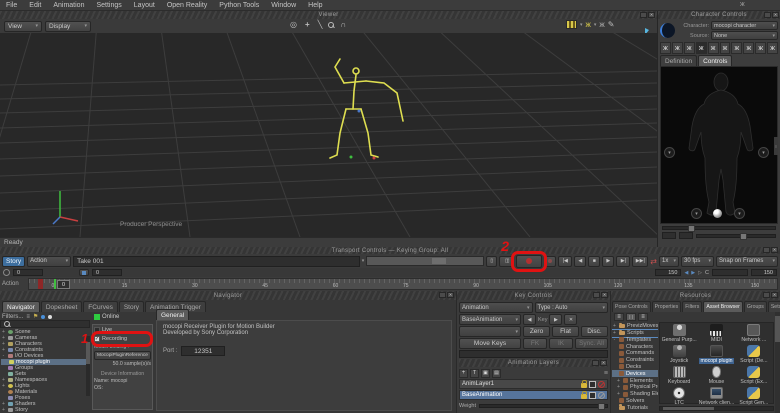 Image resolution: width=780 pixels, height=413 pixels. I want to click on menu-file: File, so click(11, 5).